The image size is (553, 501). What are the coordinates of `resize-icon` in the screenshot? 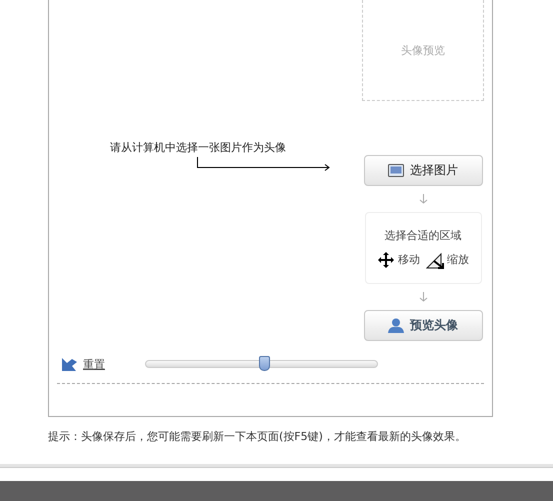 It's located at (435, 259).